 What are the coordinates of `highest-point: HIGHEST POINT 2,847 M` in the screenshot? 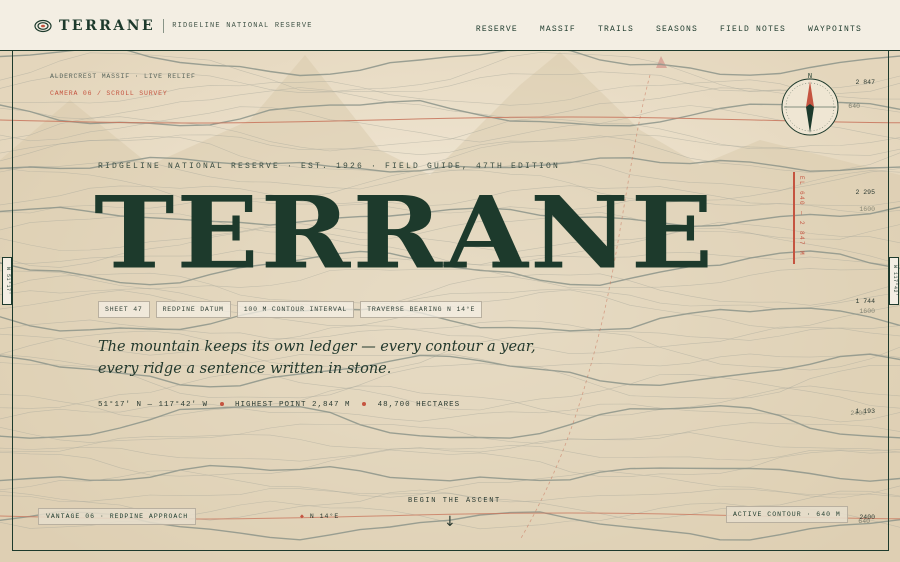 It's located at (293, 405).